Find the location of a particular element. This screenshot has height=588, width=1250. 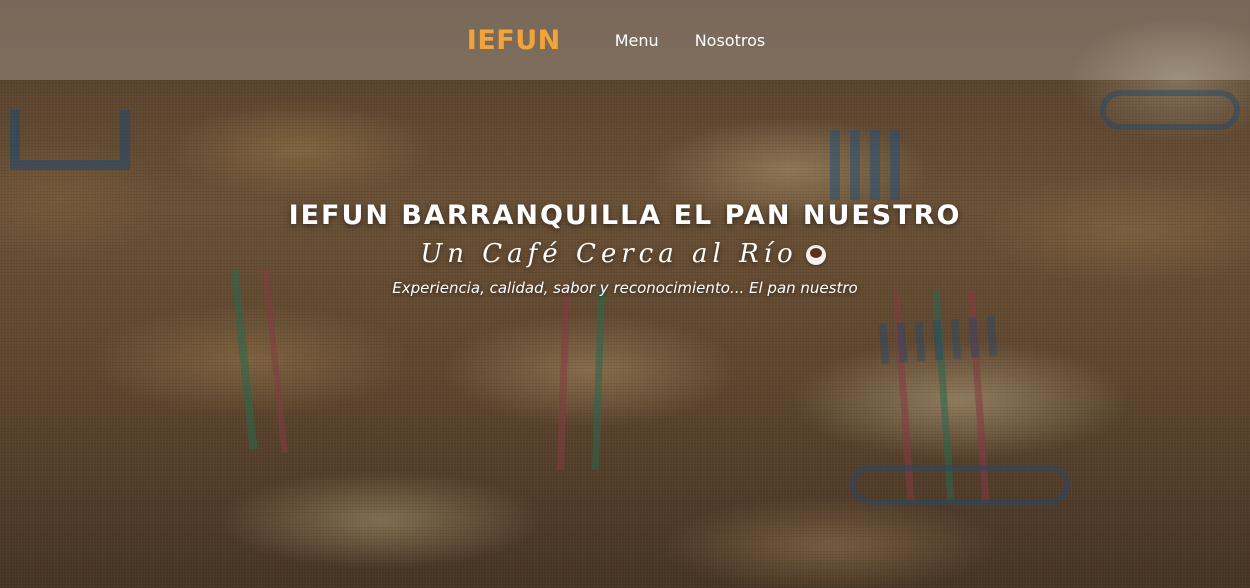

brand-logo: IEFUN is located at coordinates (514, 40).